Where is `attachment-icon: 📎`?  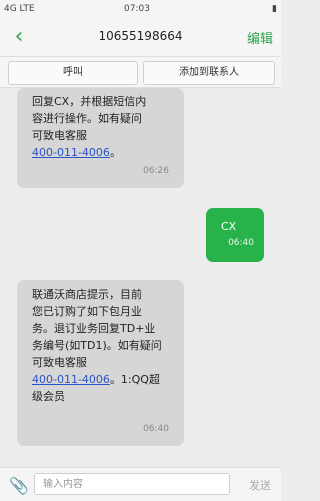
attachment-icon: 📎 is located at coordinates (19, 485).